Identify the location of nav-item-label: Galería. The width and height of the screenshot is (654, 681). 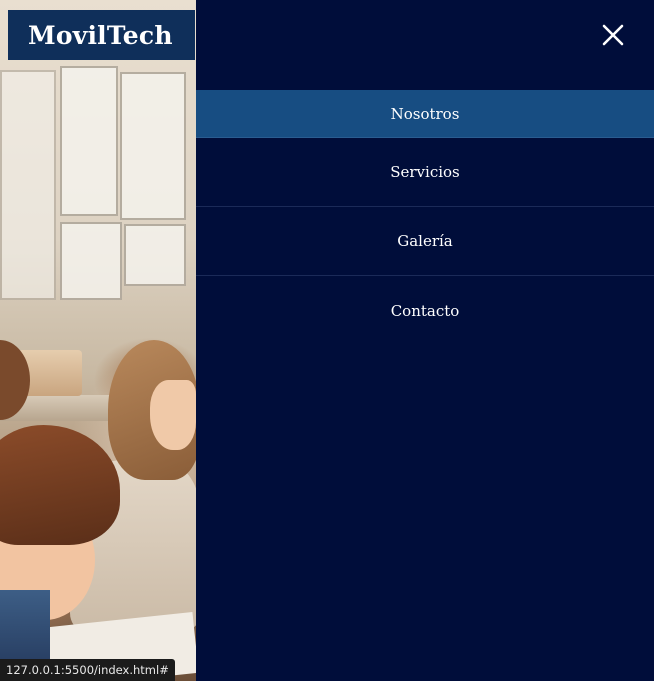
(425, 241).